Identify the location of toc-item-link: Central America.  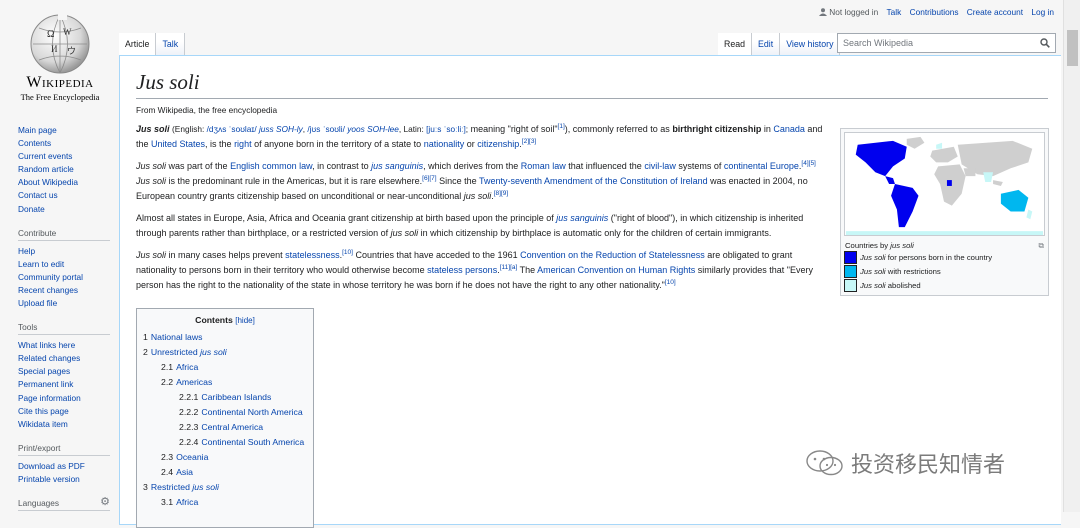
(232, 427).